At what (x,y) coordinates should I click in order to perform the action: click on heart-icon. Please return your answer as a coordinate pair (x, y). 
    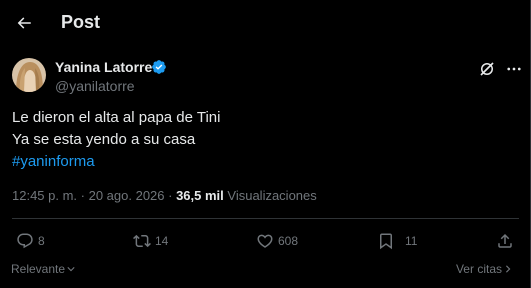
    Looking at the image, I should click on (265, 241).